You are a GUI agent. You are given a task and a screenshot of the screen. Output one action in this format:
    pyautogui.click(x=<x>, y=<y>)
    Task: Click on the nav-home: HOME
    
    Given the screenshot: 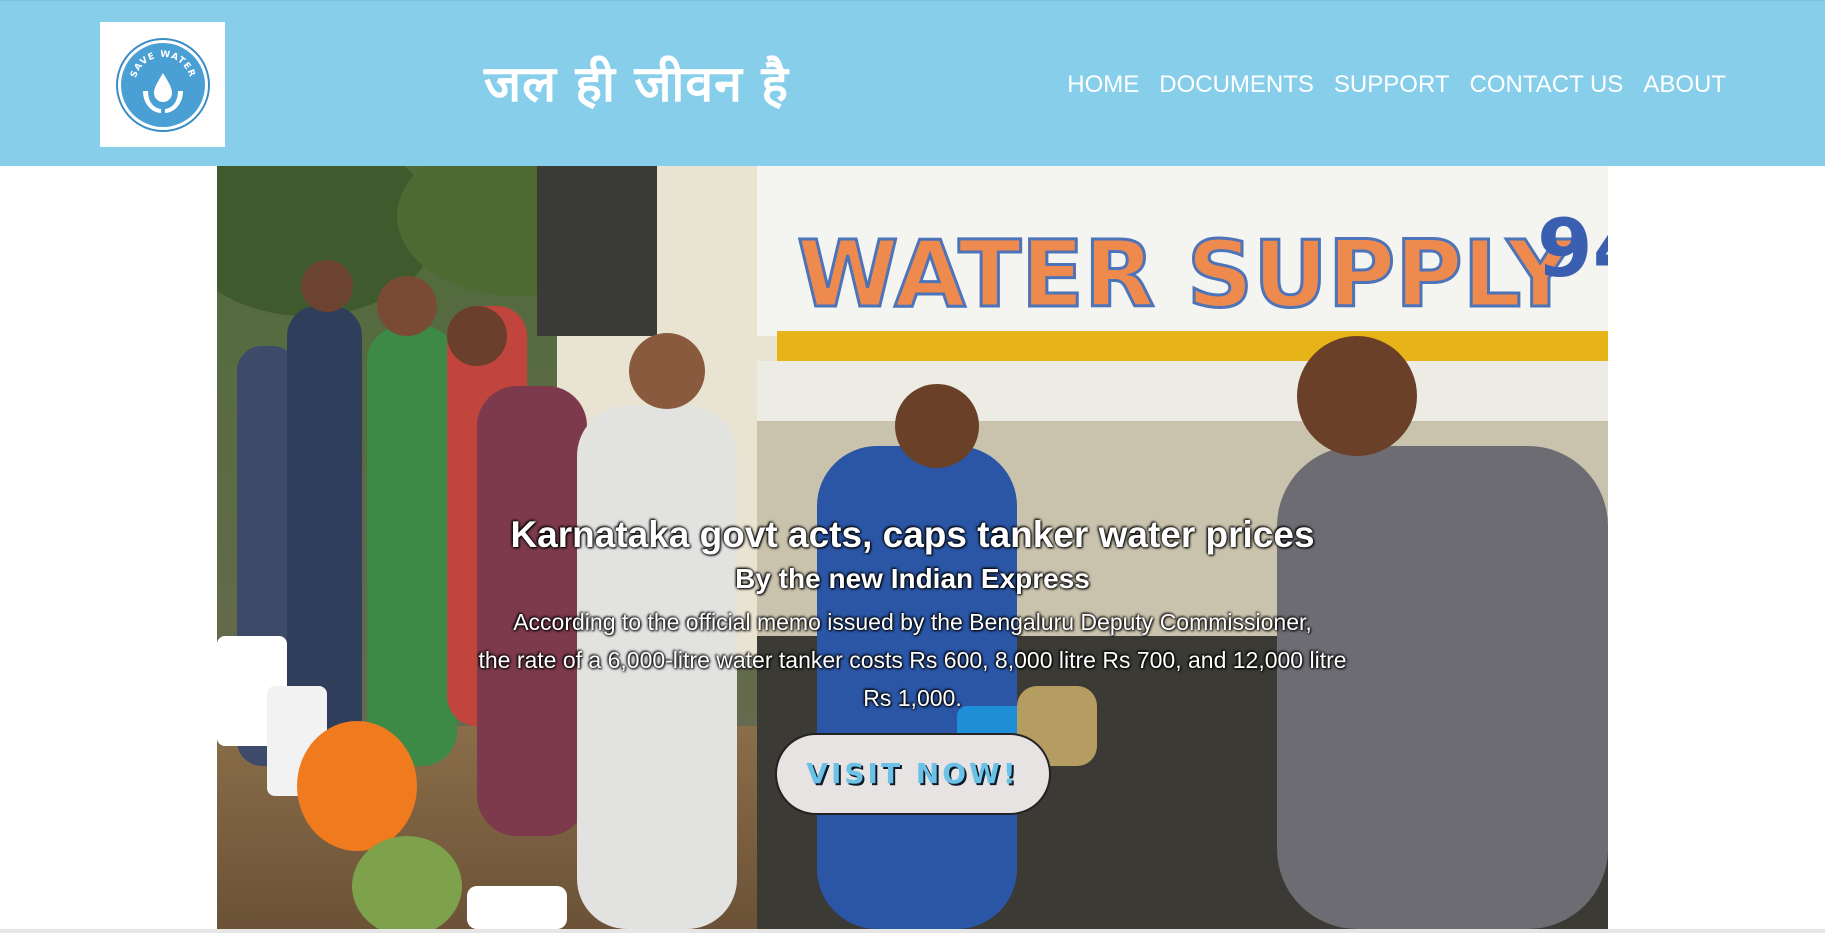 What is the action you would take?
    pyautogui.click(x=1103, y=85)
    